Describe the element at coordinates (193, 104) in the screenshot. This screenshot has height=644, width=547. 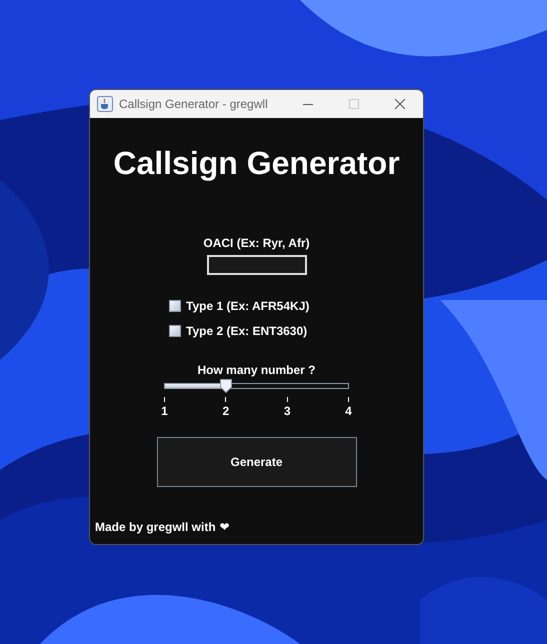
I see `window-title: Callsign Generator - gregwll` at that location.